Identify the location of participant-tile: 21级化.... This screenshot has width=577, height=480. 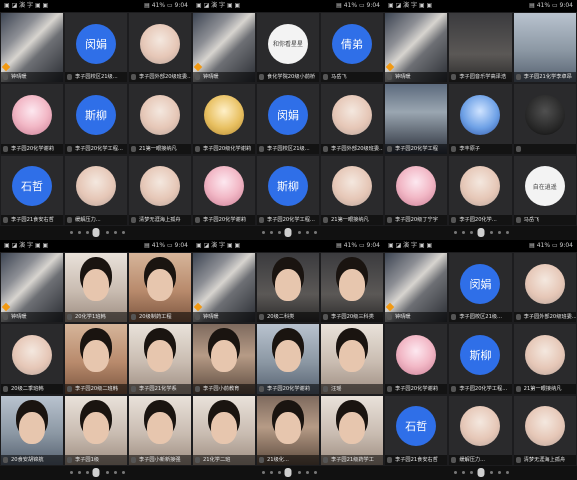
(288, 430).